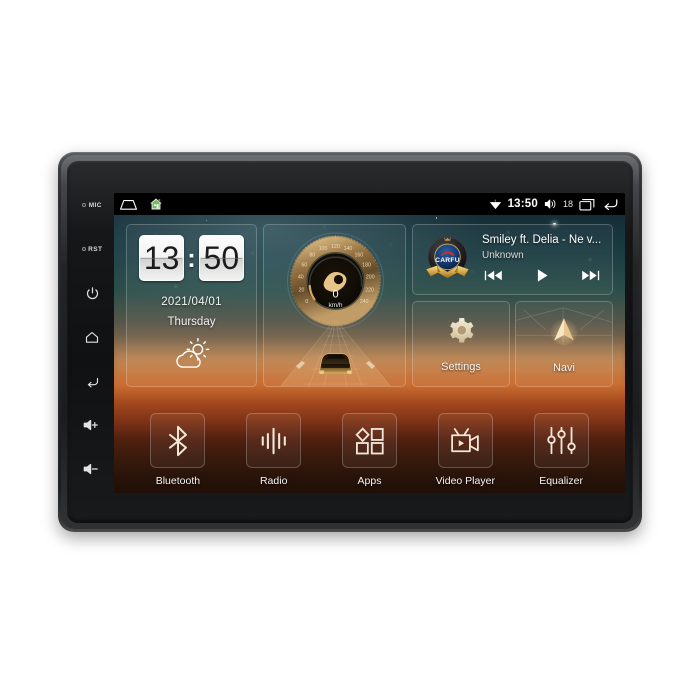 The height and width of the screenshot is (700, 700). What do you see at coordinates (564, 333) in the screenshot?
I see `navigation-arrow-icon` at bounding box center [564, 333].